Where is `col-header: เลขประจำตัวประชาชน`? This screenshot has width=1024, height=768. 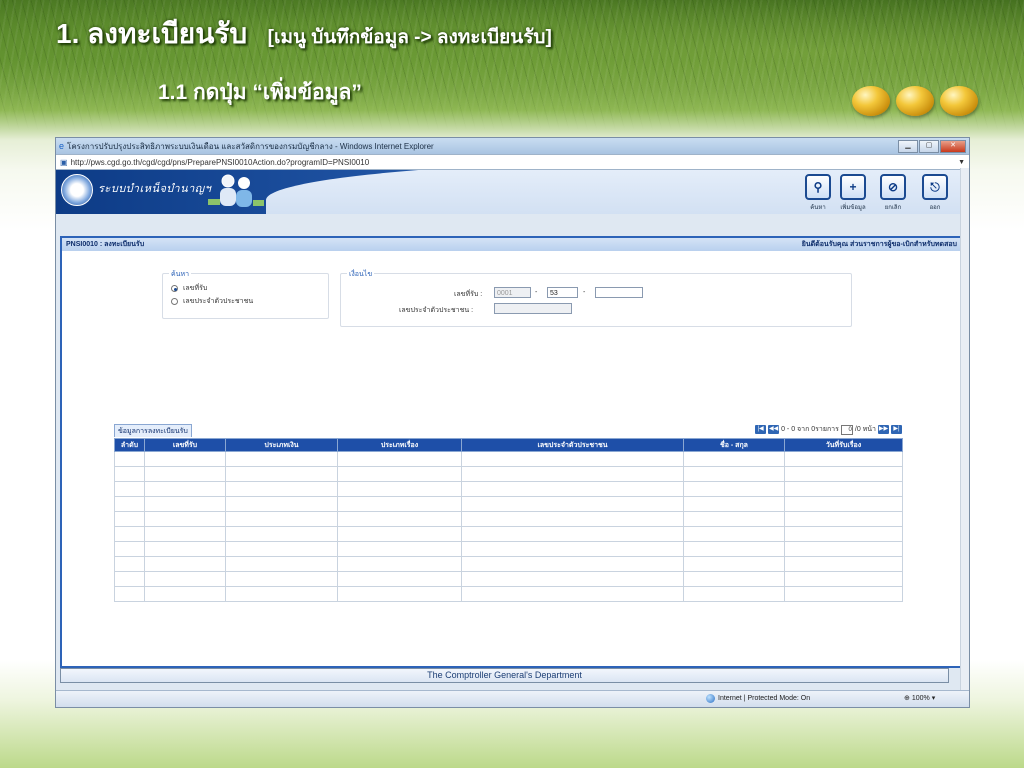 col-header: เลขประจำตัวประชาชน is located at coordinates (572, 445).